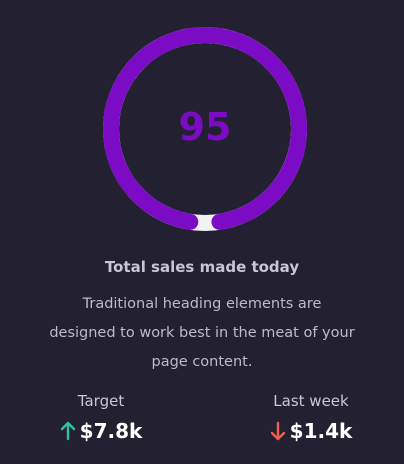  I want to click on gauge-value: 95, so click(205, 127).